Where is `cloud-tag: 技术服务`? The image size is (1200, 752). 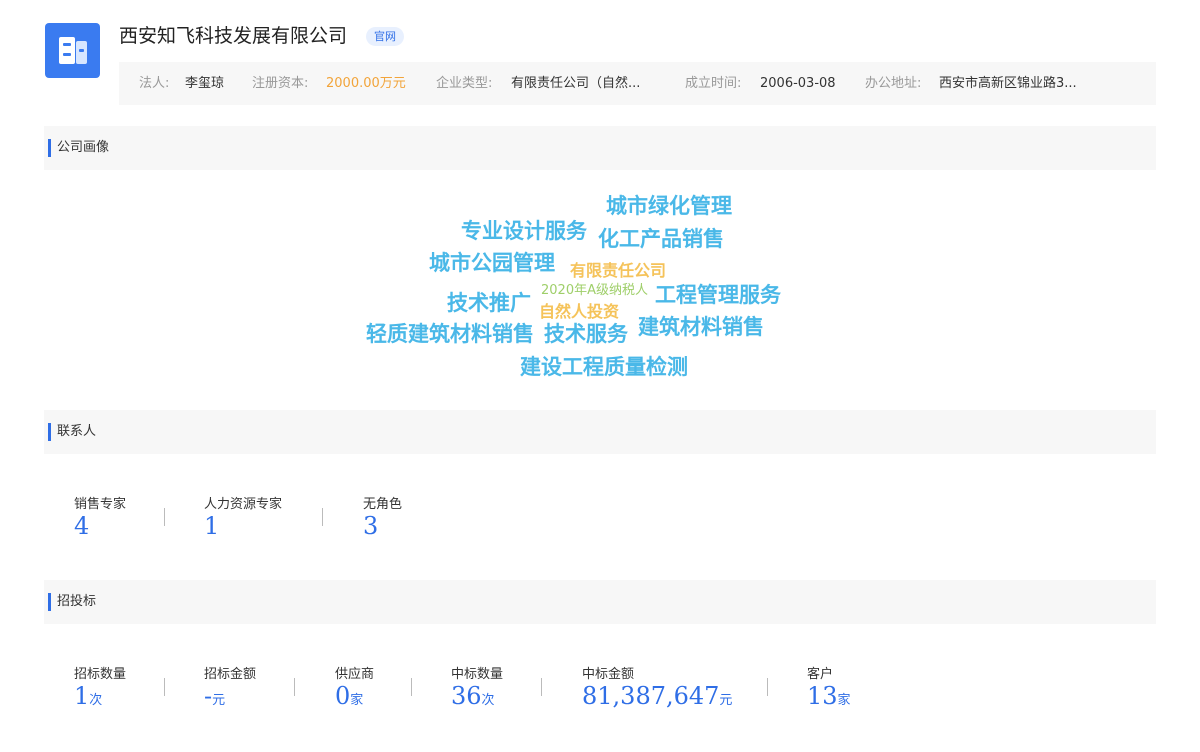
cloud-tag: 技术服务 is located at coordinates (586, 334).